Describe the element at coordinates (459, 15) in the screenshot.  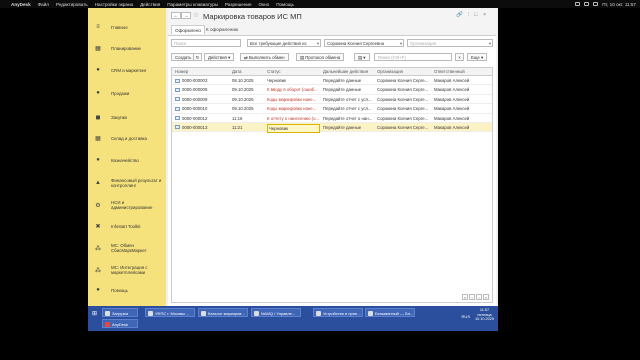
I see `link-icon: 🔗` at that location.